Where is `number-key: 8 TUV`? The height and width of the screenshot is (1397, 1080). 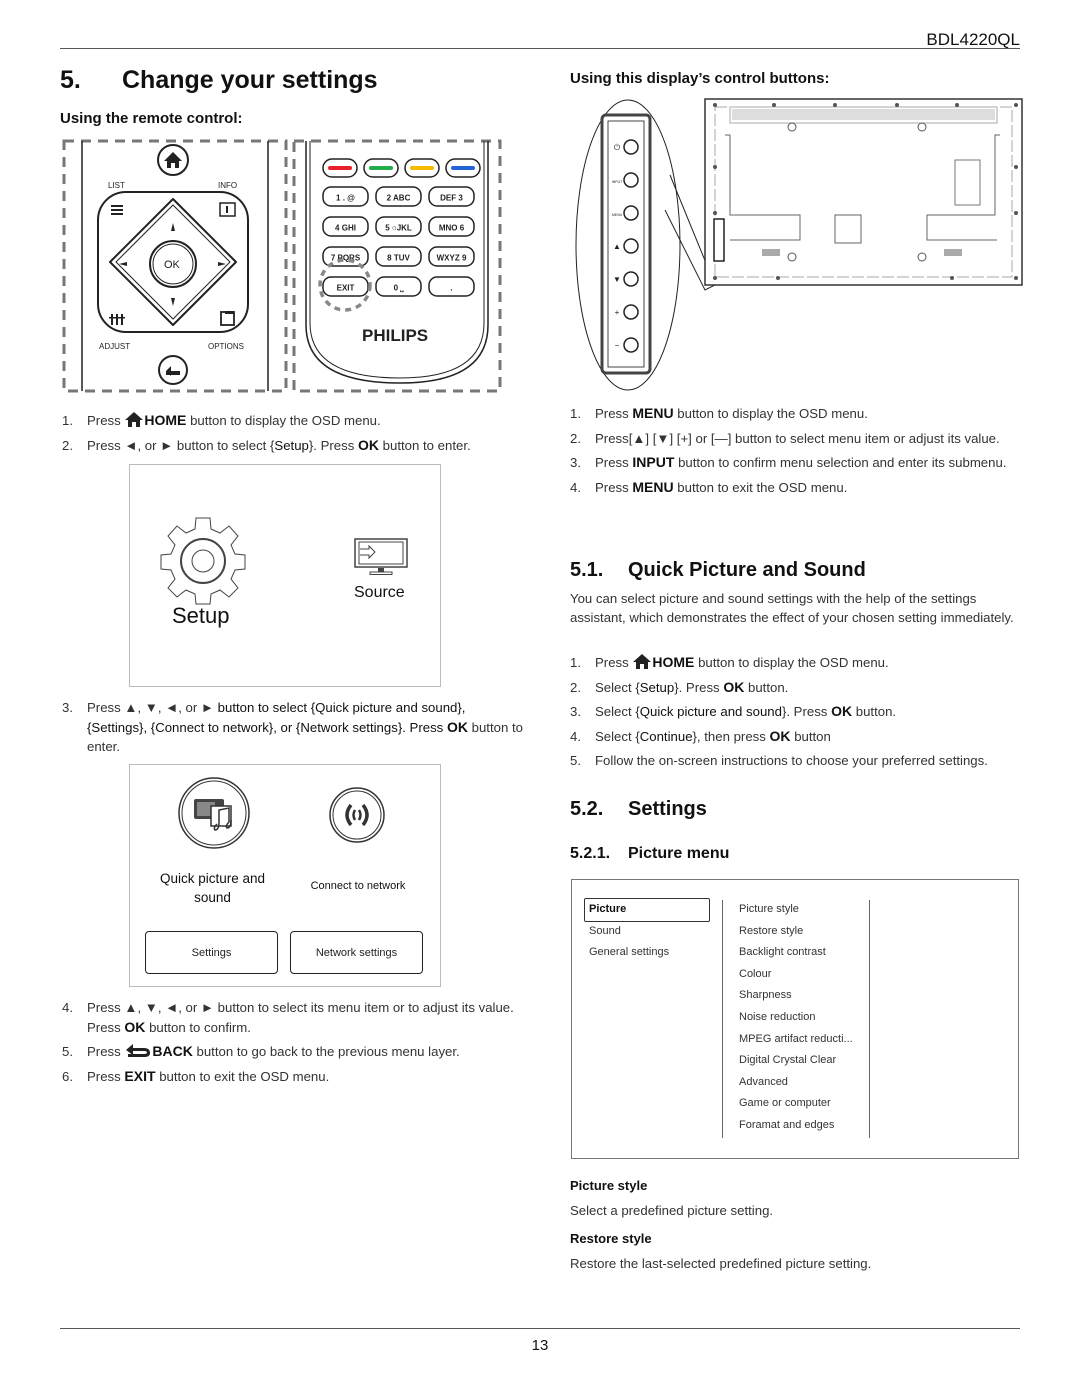 number-key: 8 TUV is located at coordinates (398, 256).